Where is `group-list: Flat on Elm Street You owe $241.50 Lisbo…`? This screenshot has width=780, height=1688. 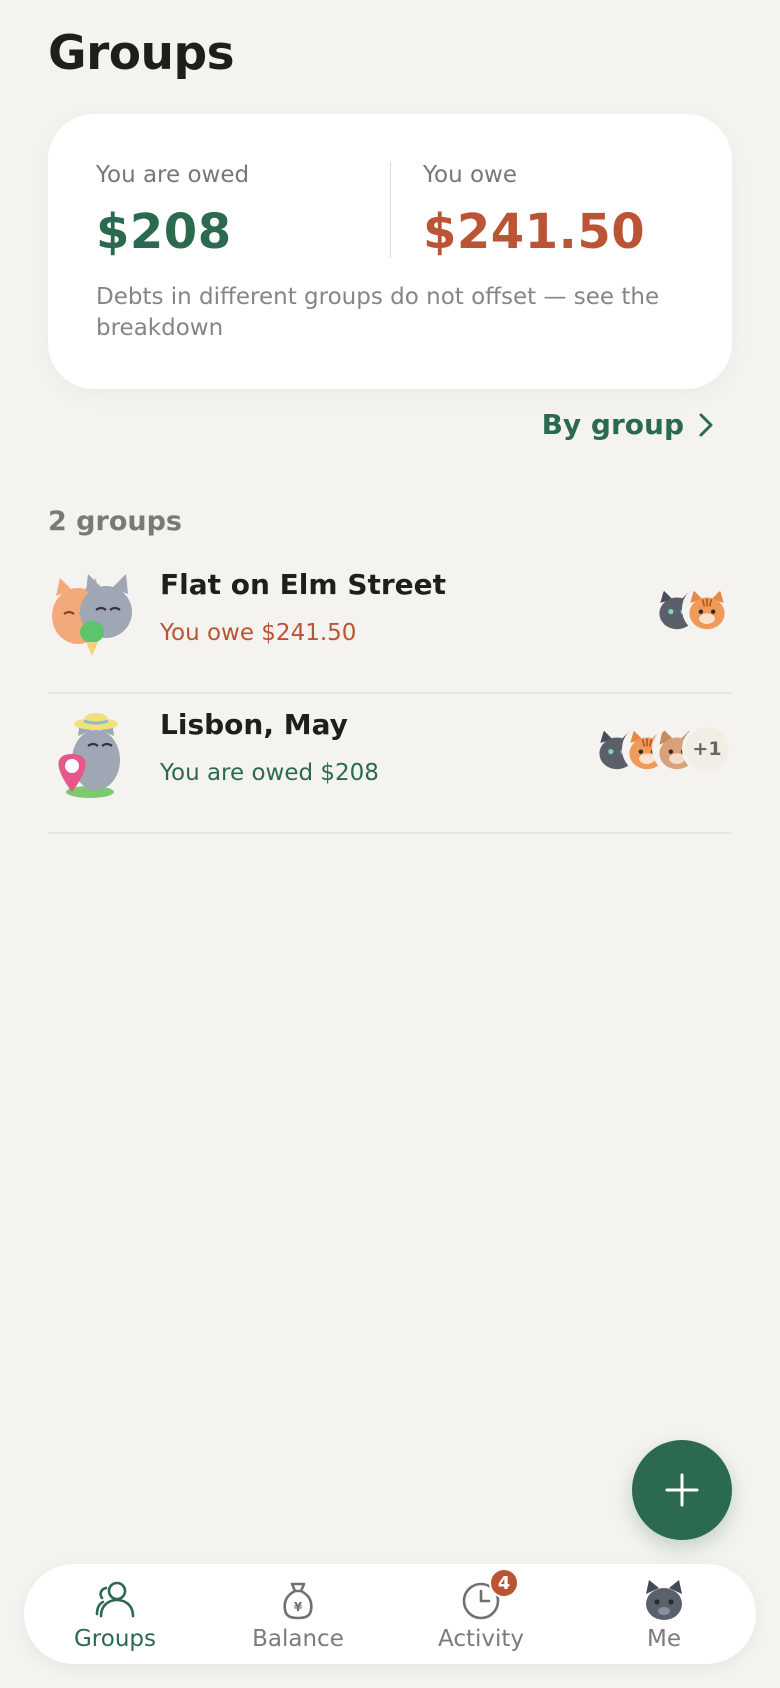 group-list: Flat on Elm Street You owe $241.50 Lisbo… is located at coordinates (390, 694).